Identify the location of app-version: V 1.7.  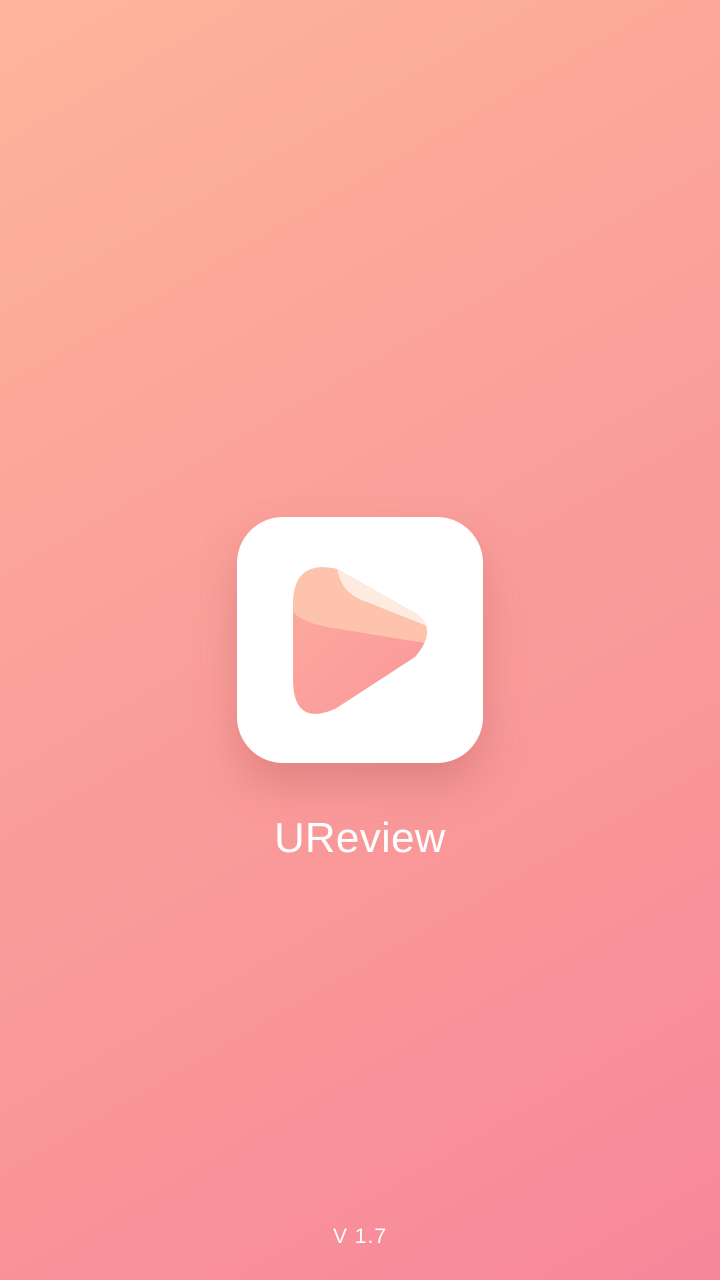
(360, 1236).